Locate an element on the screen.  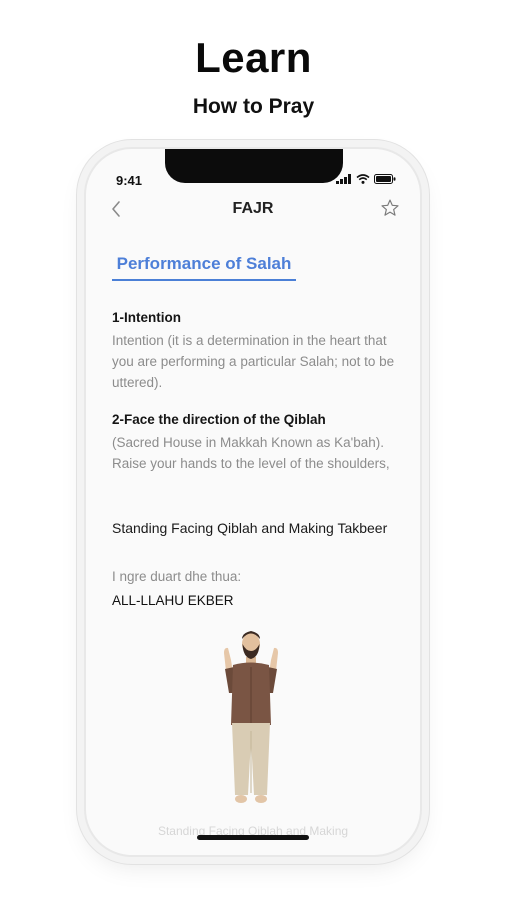
section-title: 1-Intention is located at coordinates (146, 317).